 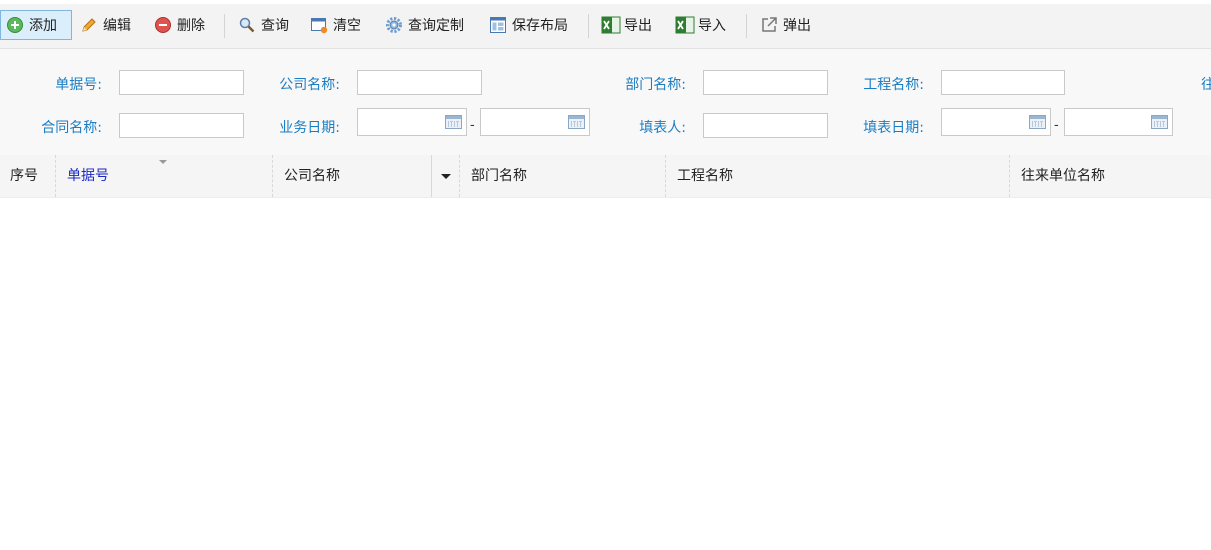 I want to click on save-layout-label: 保存布局, so click(x=540, y=26).